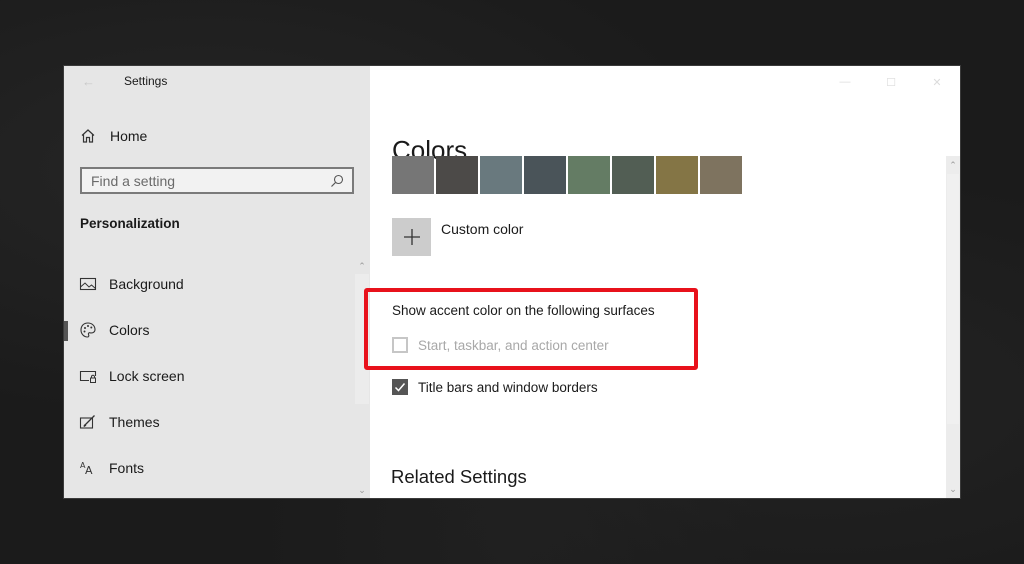  I want to click on sidebar-scroll-track, so click(362, 339).